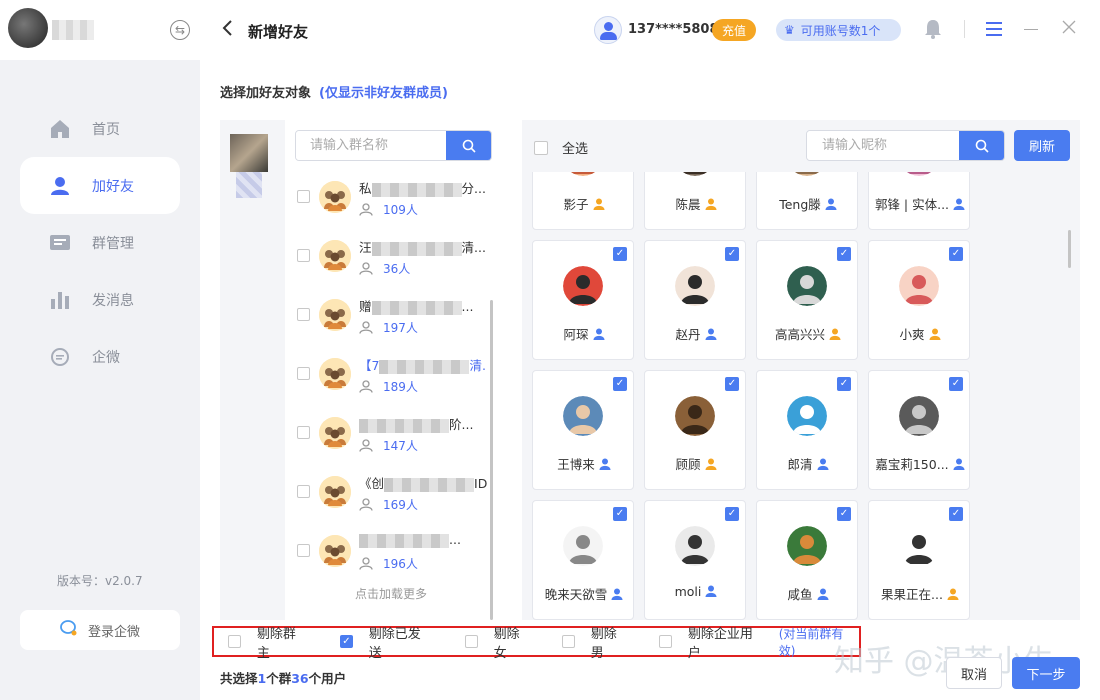 Image resolution: width=1100 pixels, height=700 pixels. Describe the element at coordinates (838, 30) in the screenshot. I see `available-accounts-badge: ♛ 可用账号数1个` at that location.